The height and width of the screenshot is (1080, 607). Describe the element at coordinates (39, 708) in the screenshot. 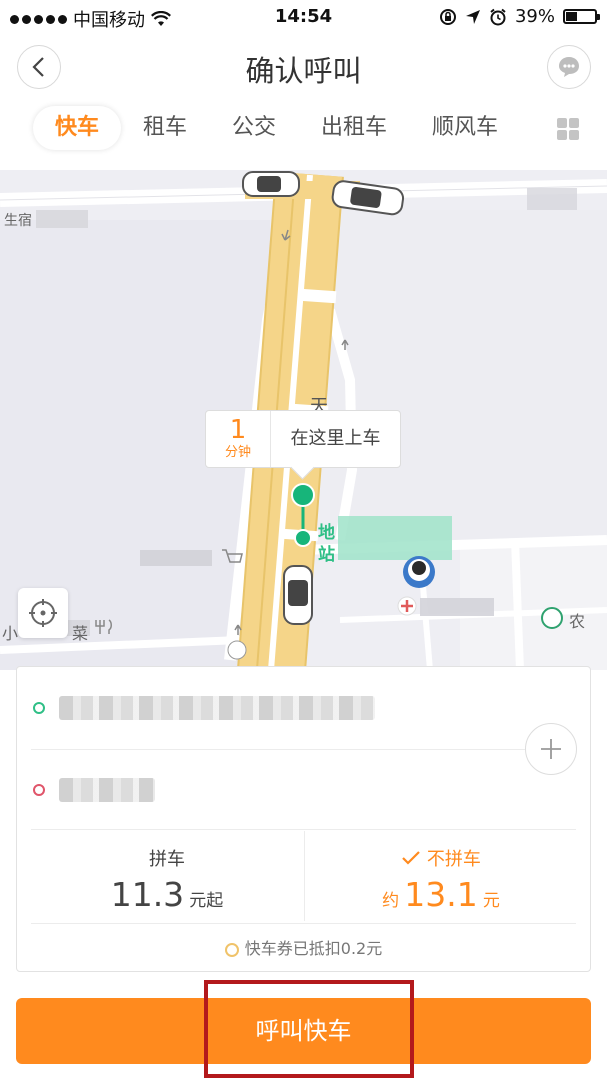

I see `pickup-dot-icon` at that location.